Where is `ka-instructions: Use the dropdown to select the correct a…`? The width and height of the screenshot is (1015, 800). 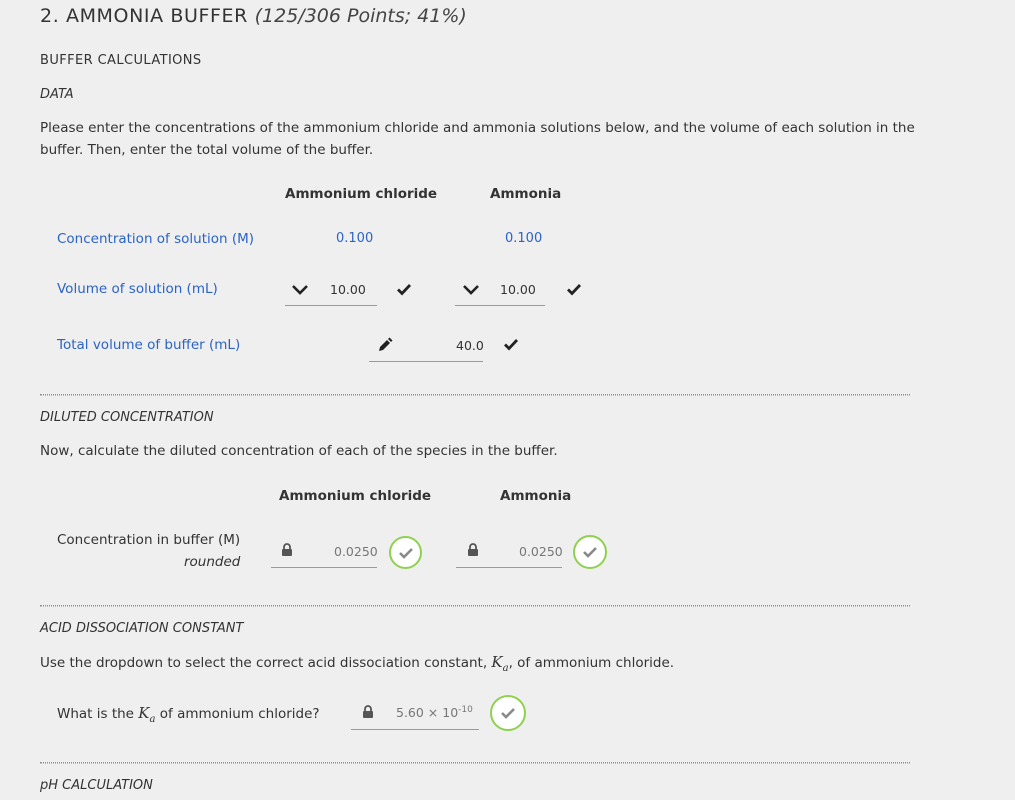
ka-instructions: Use the dropdown to select the correct a… is located at coordinates (357, 665).